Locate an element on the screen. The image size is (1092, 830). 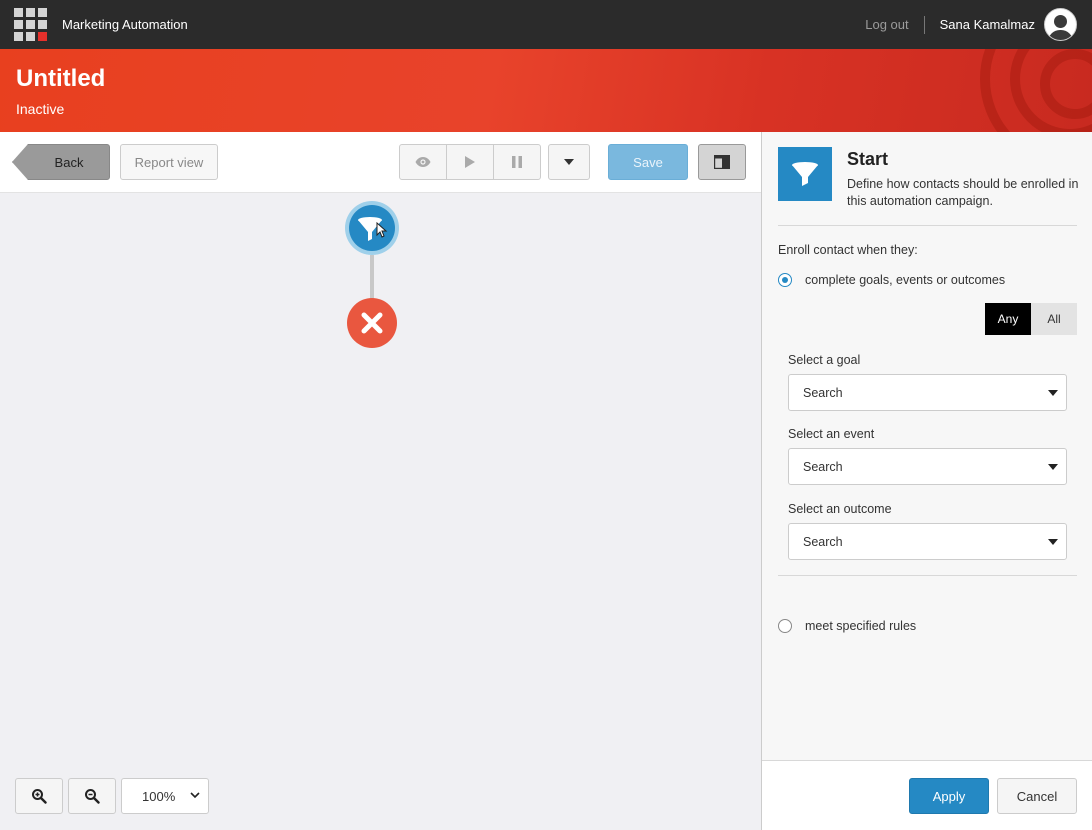
zoom-in-button is located at coordinates (39, 796).